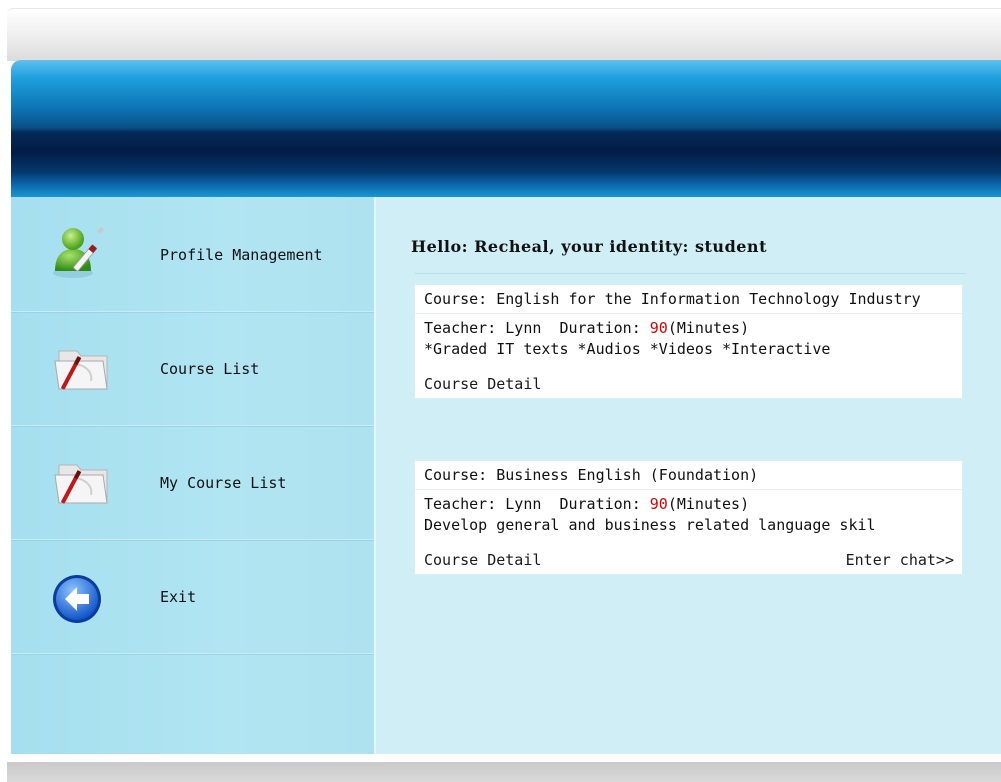 This screenshot has height=782, width=1001. Describe the element at coordinates (688, 380) in the screenshot. I see `course-actions: Course Detail` at that location.